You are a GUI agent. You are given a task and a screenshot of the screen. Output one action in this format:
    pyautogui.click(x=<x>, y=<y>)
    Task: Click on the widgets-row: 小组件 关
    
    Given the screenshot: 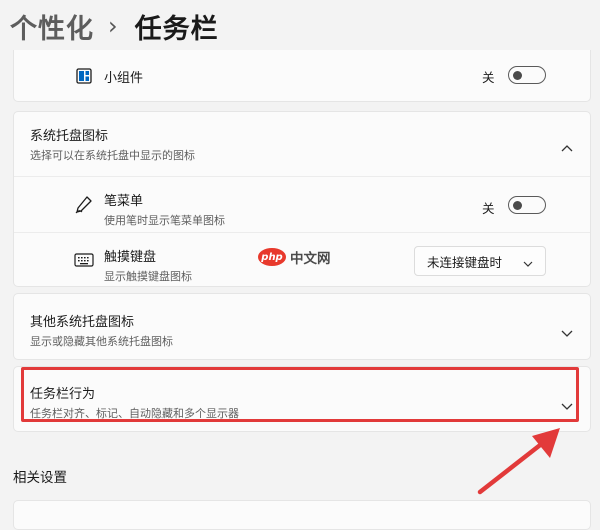 What is the action you would take?
    pyautogui.click(x=302, y=76)
    